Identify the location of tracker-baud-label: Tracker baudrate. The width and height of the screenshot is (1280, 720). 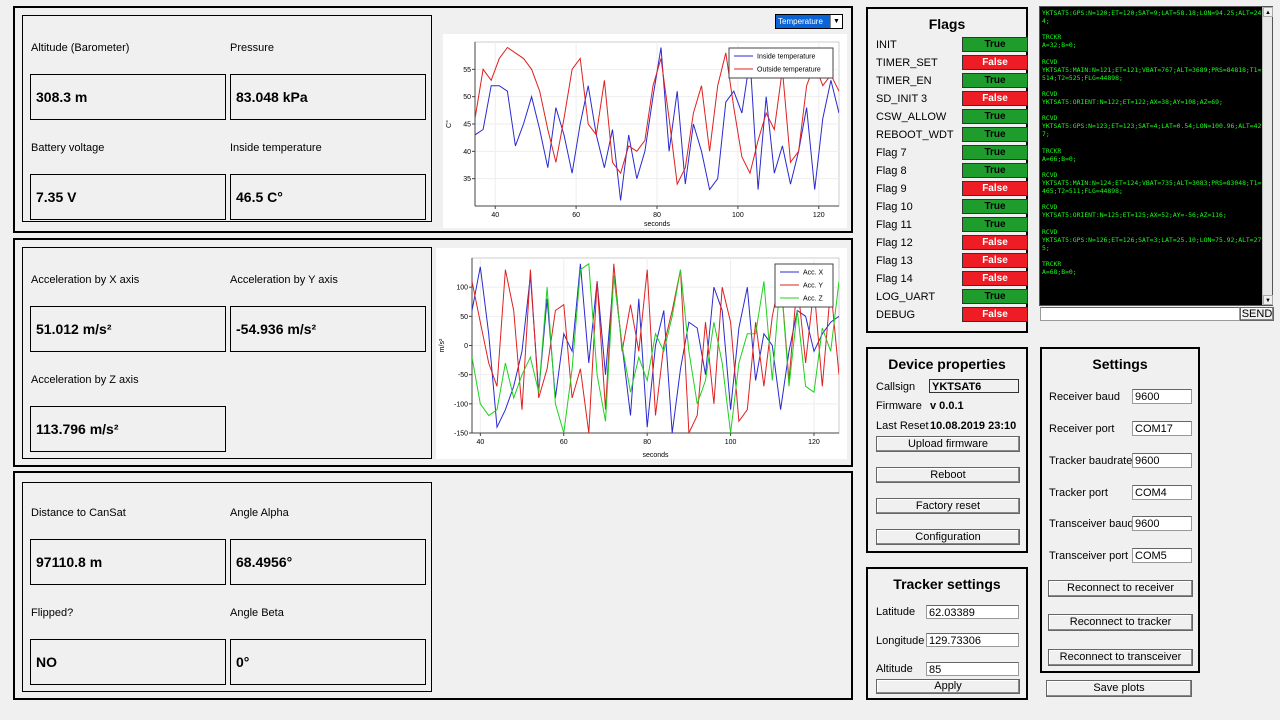
(1091, 461).